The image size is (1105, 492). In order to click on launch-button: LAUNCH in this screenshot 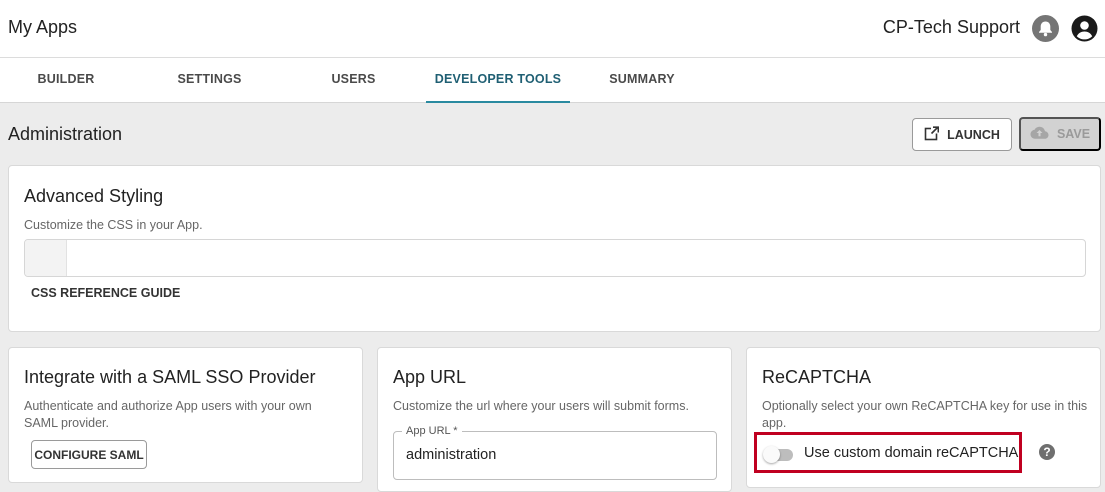, I will do `click(962, 134)`.